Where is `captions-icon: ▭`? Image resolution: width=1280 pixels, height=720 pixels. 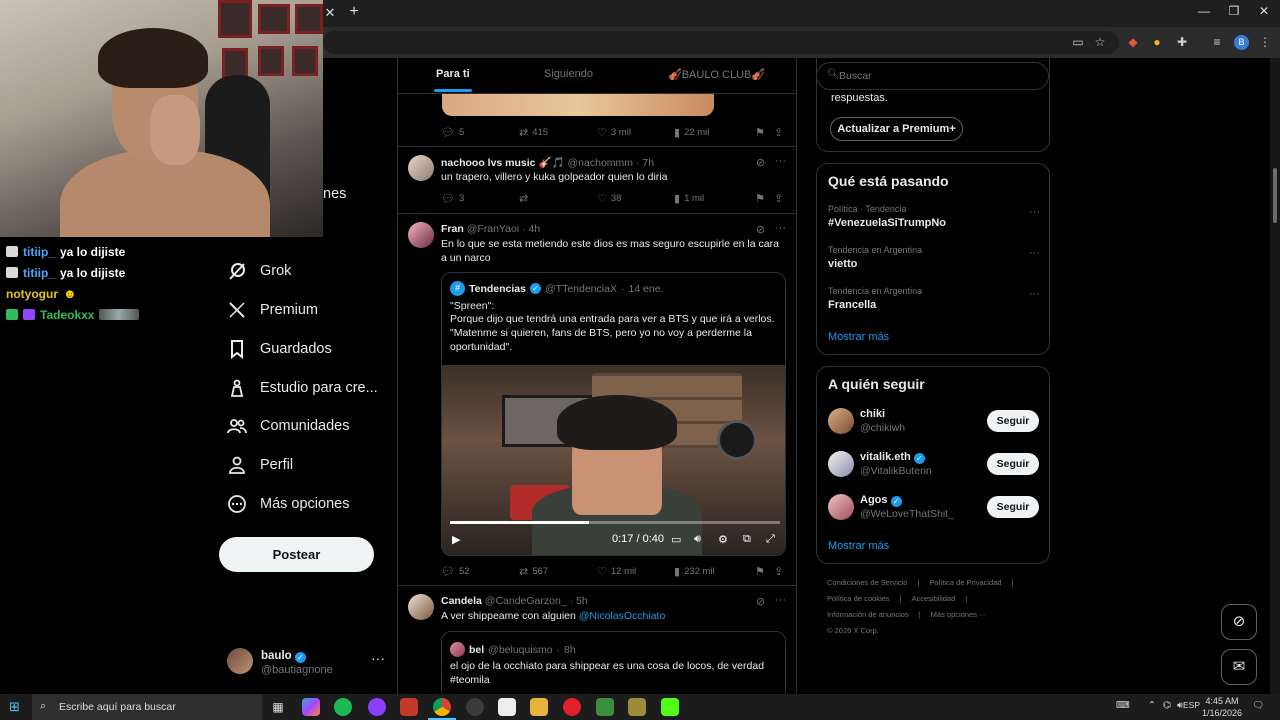
captions-icon: ▭ is located at coordinates (676, 539).